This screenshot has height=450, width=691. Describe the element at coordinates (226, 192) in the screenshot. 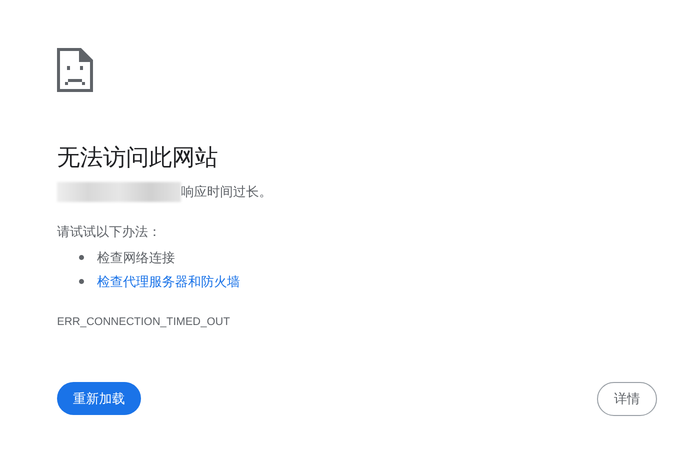

I see `error-description: 响应时间过长。` at that location.